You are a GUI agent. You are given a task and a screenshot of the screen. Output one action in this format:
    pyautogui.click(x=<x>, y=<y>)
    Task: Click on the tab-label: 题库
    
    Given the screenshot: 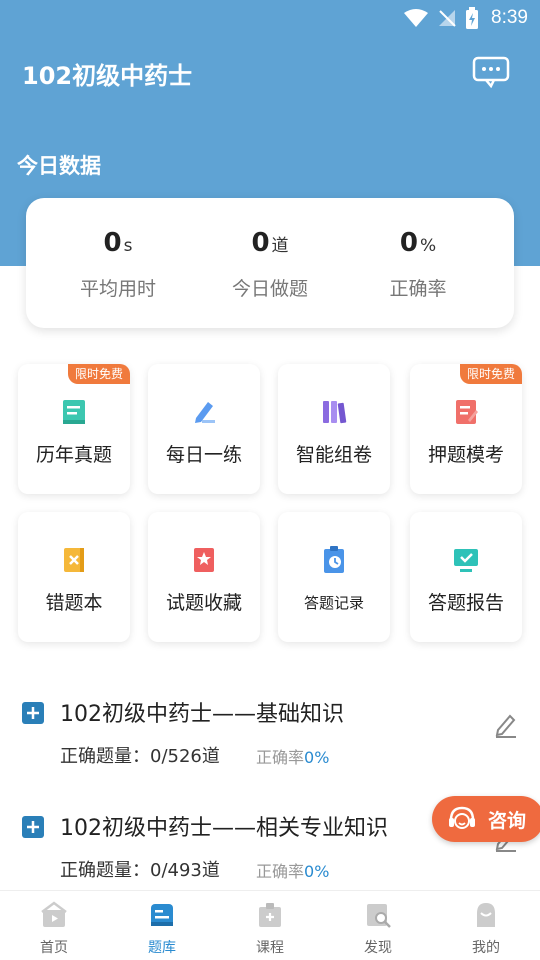 What is the action you would take?
    pyautogui.click(x=162, y=948)
    